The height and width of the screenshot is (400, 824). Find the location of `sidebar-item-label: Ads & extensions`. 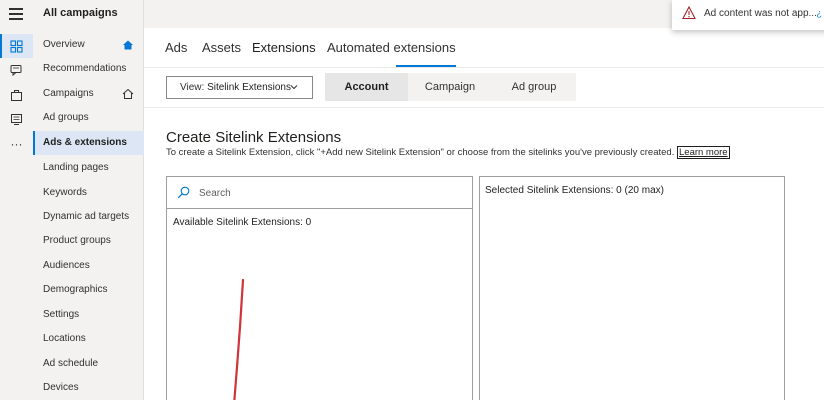

sidebar-item-label: Ads & extensions is located at coordinates (85, 142).